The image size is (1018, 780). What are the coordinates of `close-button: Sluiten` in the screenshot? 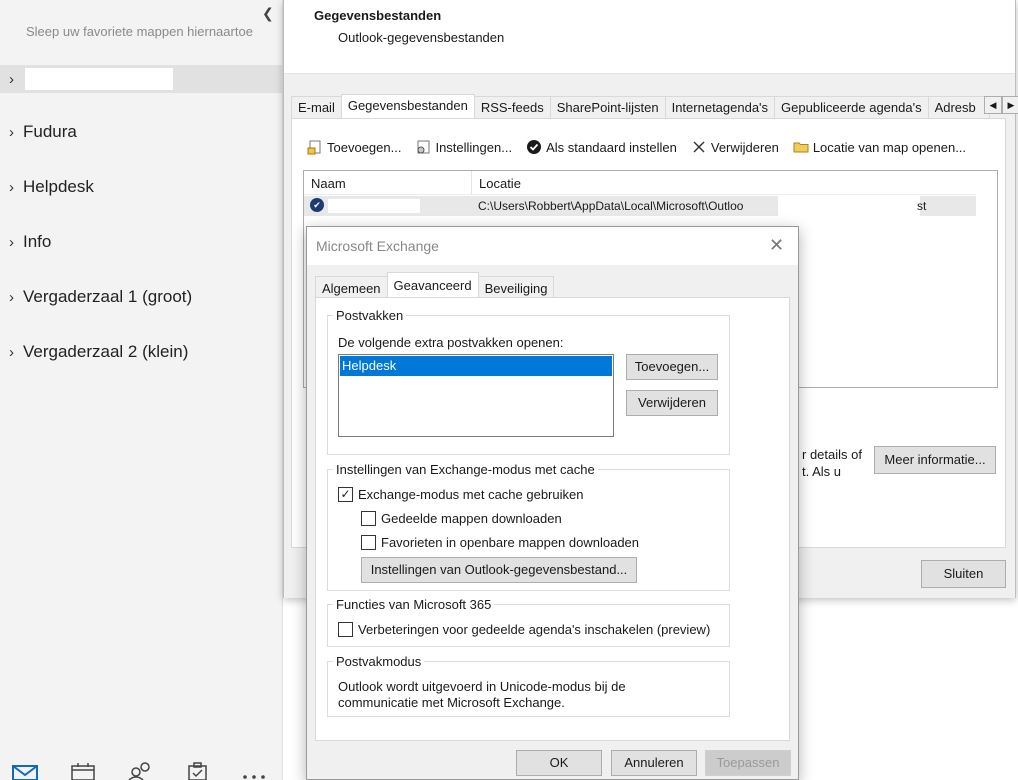 It's located at (963, 574).